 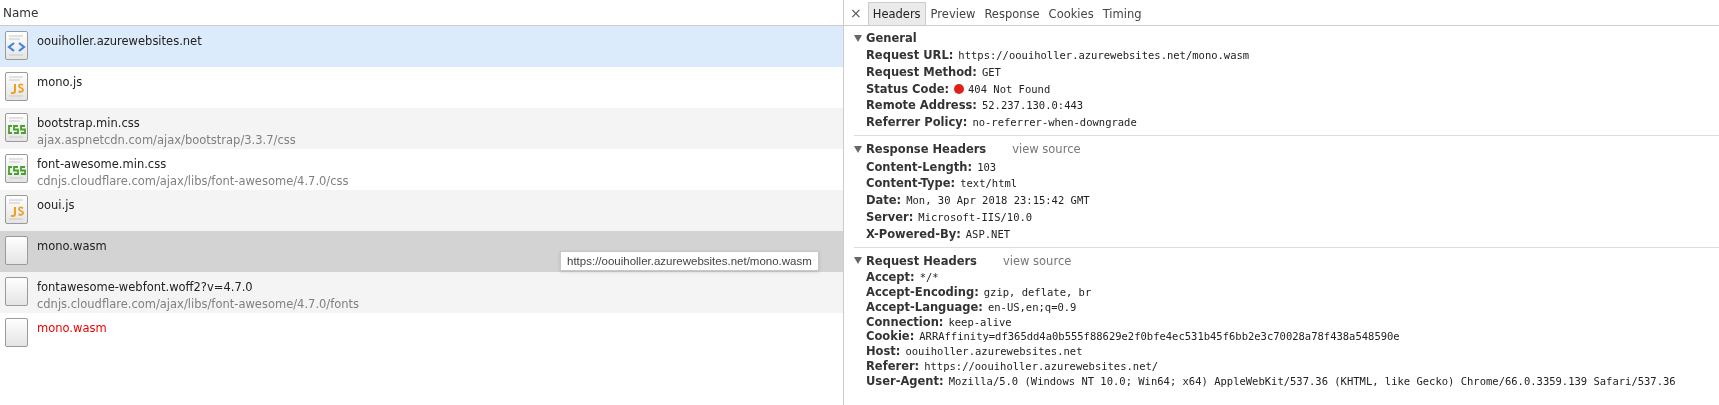 What do you see at coordinates (921, 72) in the screenshot?
I see `header-name: Request Method:` at bounding box center [921, 72].